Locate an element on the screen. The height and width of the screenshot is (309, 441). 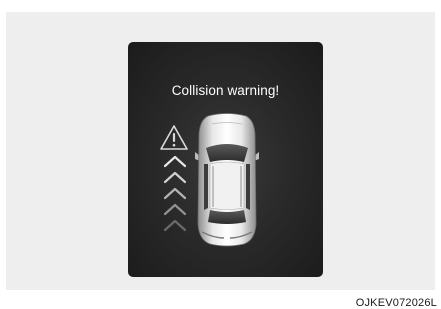
approach-indicator is located at coordinates (175, 197).